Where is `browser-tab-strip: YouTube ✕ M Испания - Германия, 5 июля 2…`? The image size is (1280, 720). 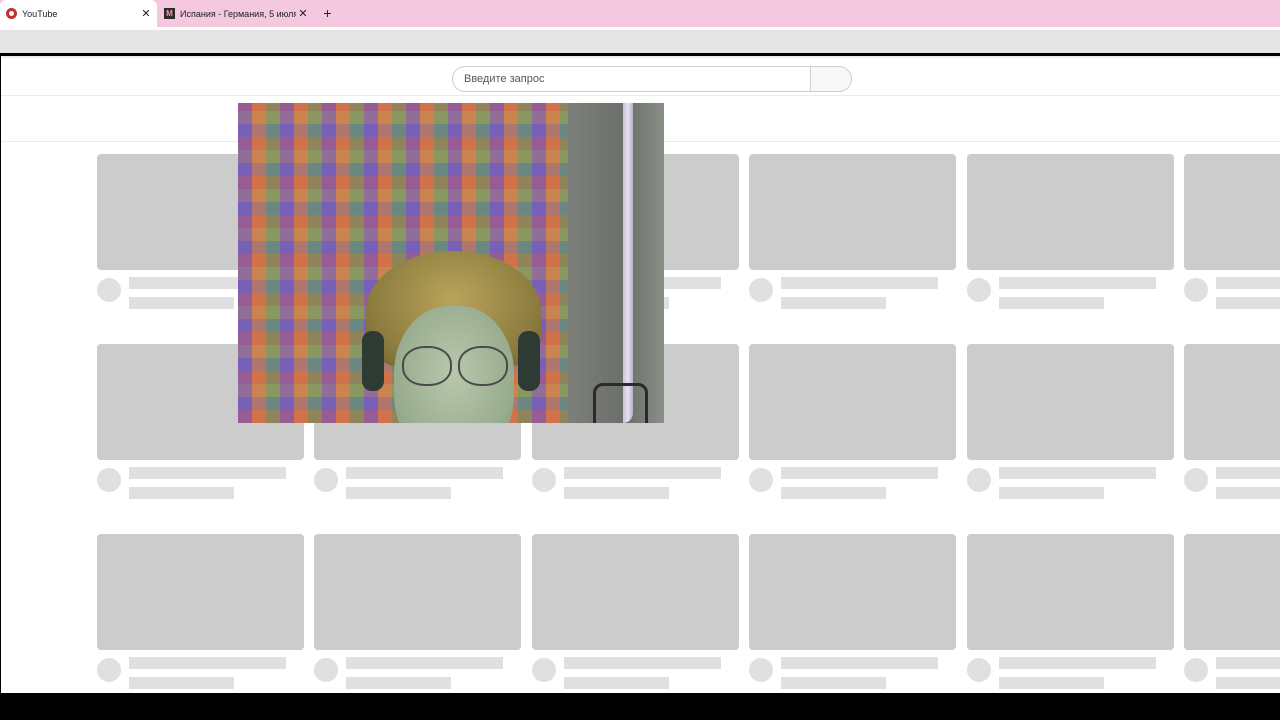
browser-tab-strip: YouTube ✕ M Испания - Германия, 5 июля 2… is located at coordinates (640, 13).